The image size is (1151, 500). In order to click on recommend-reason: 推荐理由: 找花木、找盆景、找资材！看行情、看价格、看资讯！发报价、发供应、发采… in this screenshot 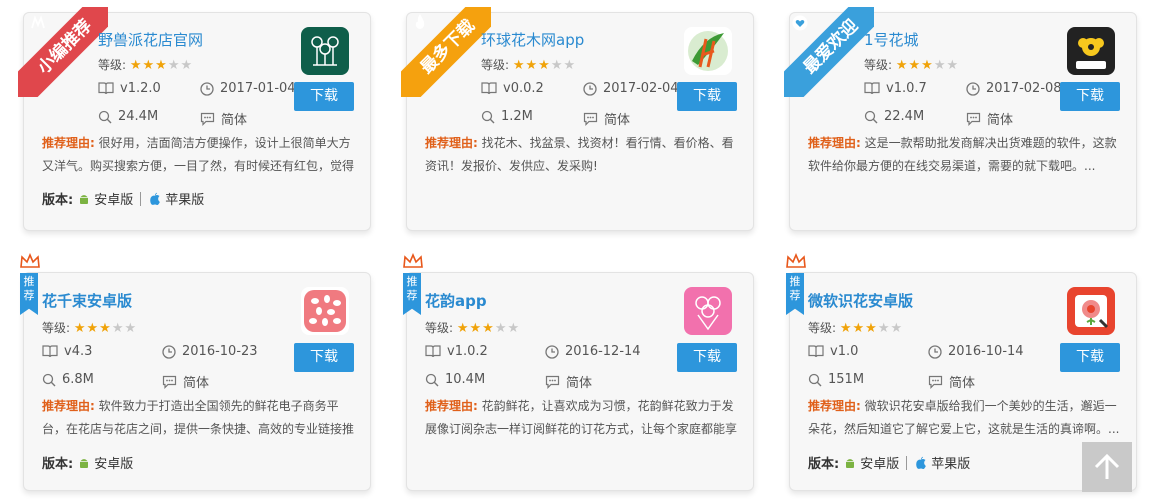, I will do `click(579, 154)`.